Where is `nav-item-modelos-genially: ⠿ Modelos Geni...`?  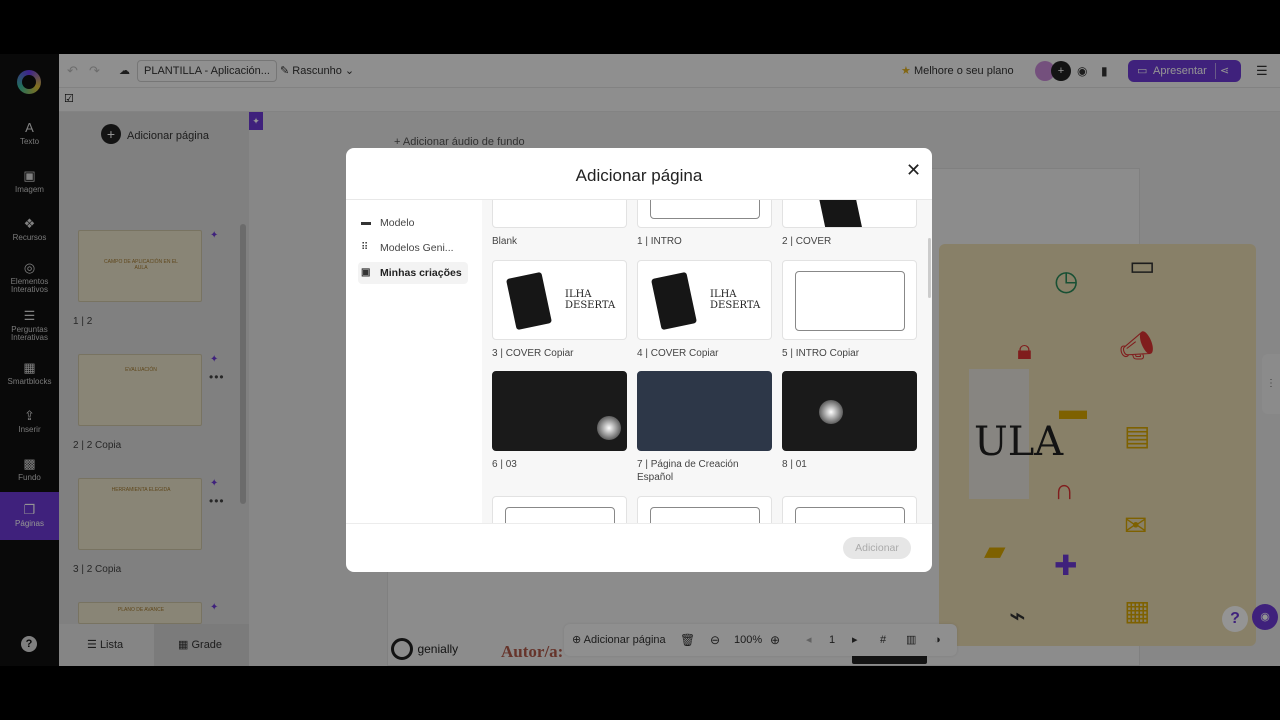 nav-item-modelos-genially: ⠿ Modelos Geni... is located at coordinates (413, 248).